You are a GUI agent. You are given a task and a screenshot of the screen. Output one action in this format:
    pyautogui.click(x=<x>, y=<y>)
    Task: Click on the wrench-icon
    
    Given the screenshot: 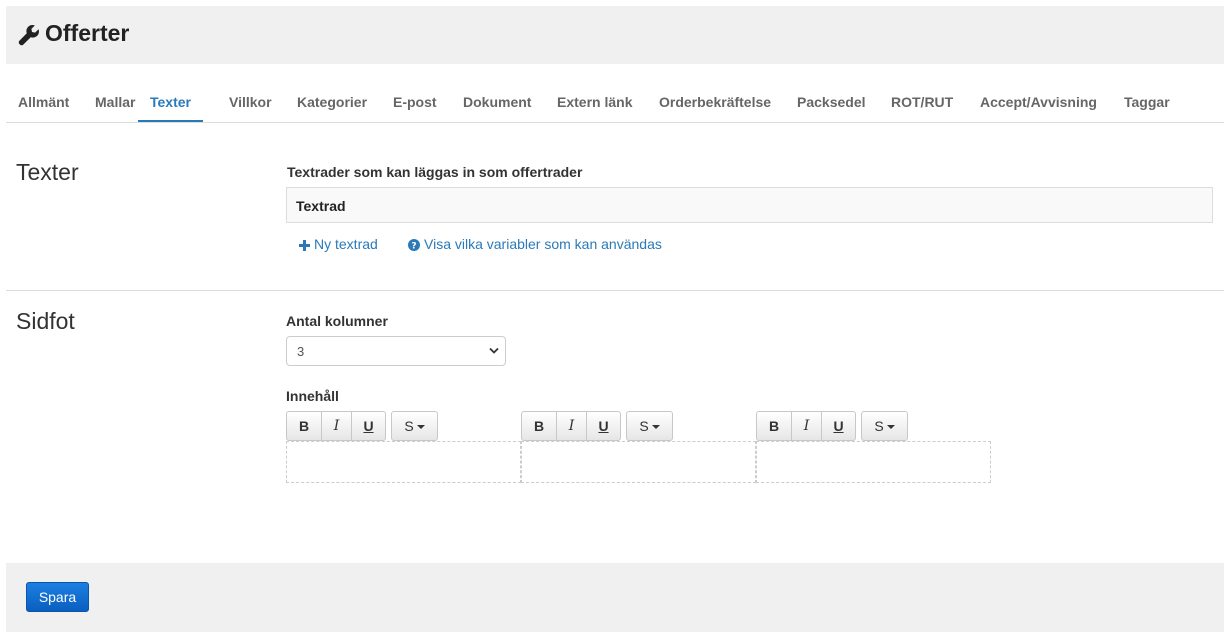 What is the action you would take?
    pyautogui.click(x=28, y=35)
    